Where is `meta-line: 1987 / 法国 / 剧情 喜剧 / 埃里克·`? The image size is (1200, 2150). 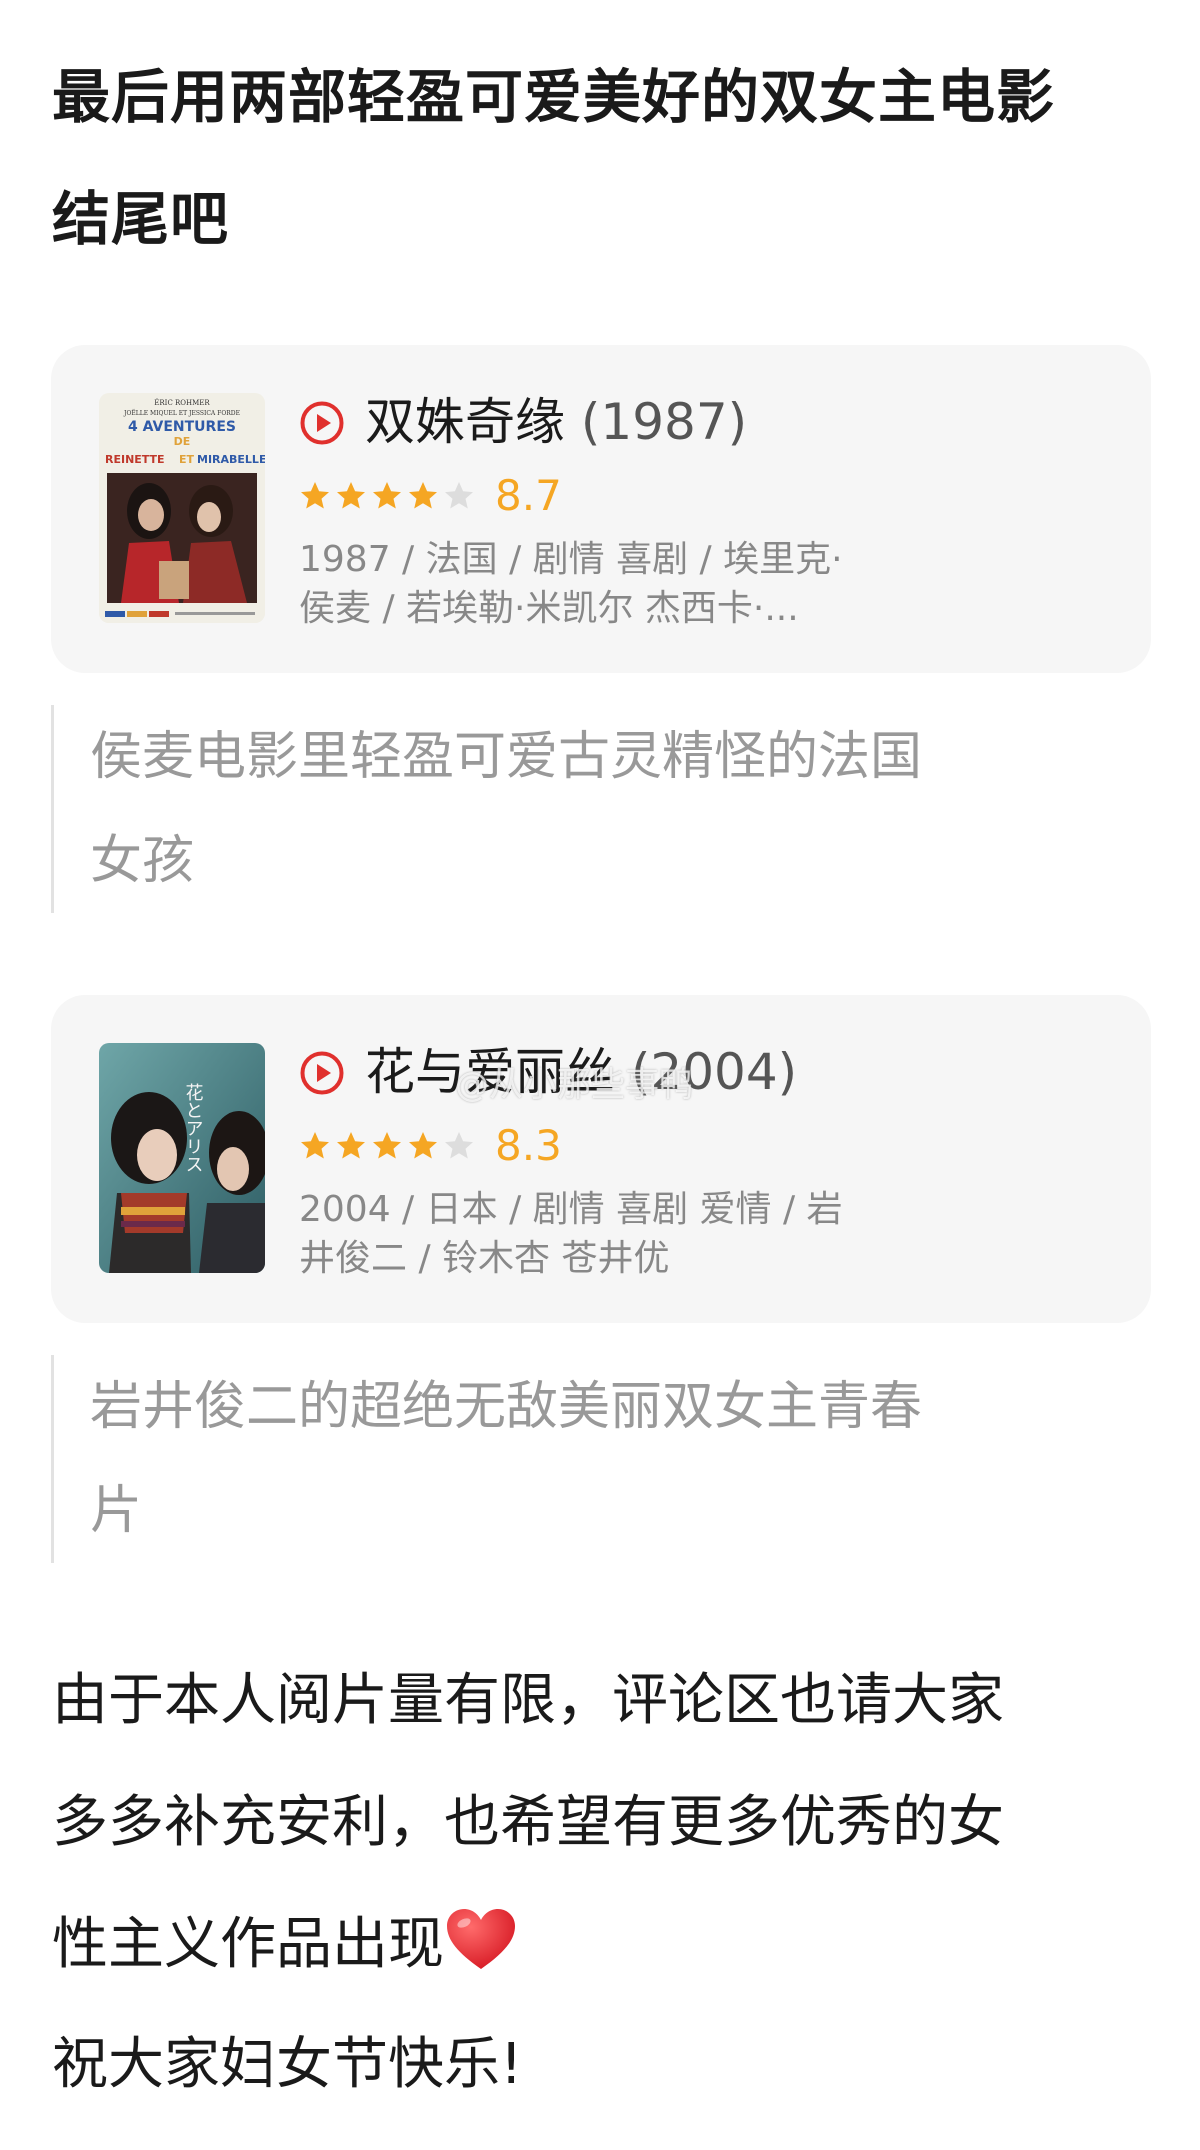 meta-line: 1987 / 法国 / 剧情 喜剧 / 埃里克· is located at coordinates (571, 559).